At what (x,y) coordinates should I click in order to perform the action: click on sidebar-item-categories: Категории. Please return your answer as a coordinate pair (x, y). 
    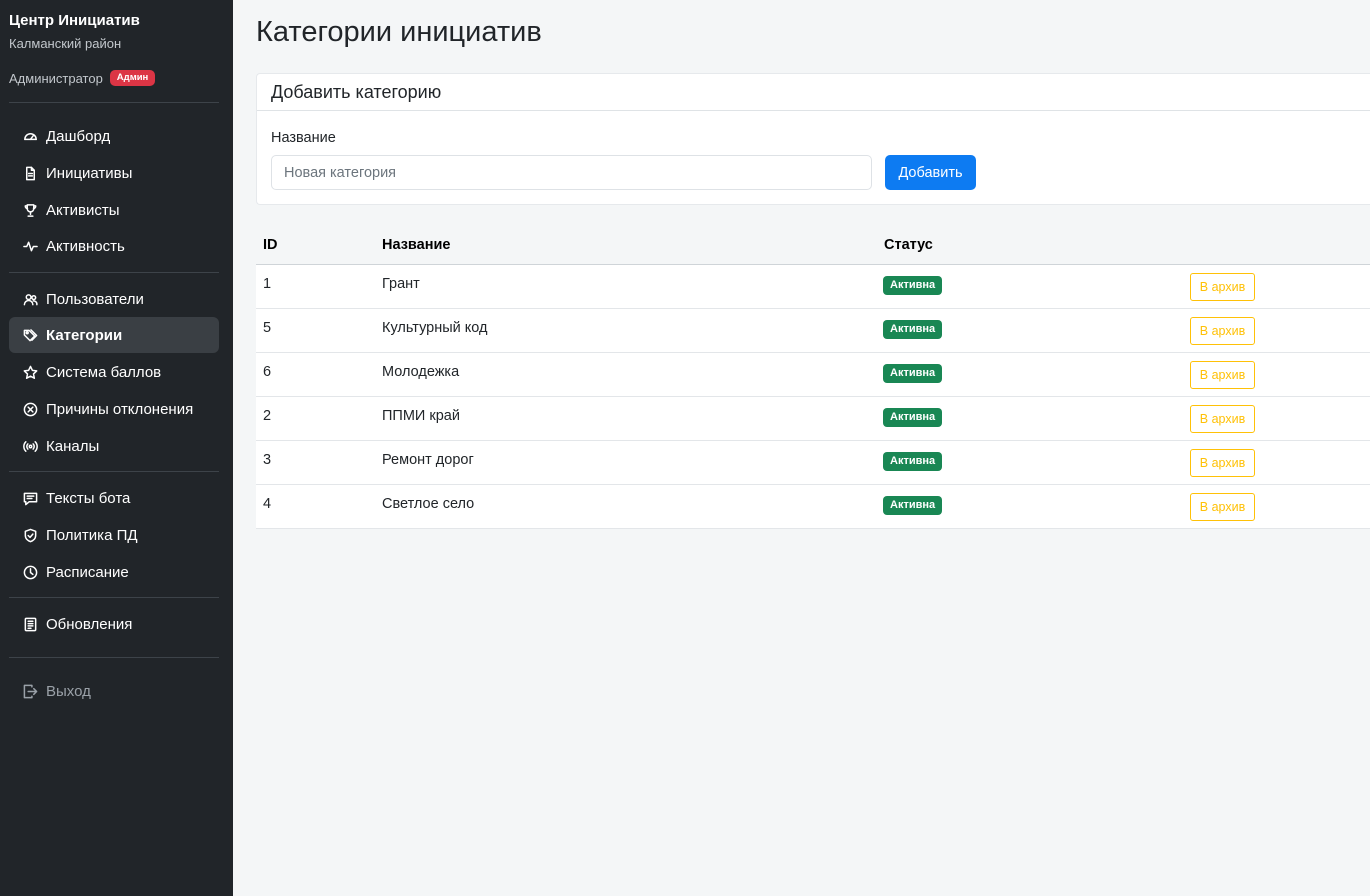
    Looking at the image, I should click on (114, 335).